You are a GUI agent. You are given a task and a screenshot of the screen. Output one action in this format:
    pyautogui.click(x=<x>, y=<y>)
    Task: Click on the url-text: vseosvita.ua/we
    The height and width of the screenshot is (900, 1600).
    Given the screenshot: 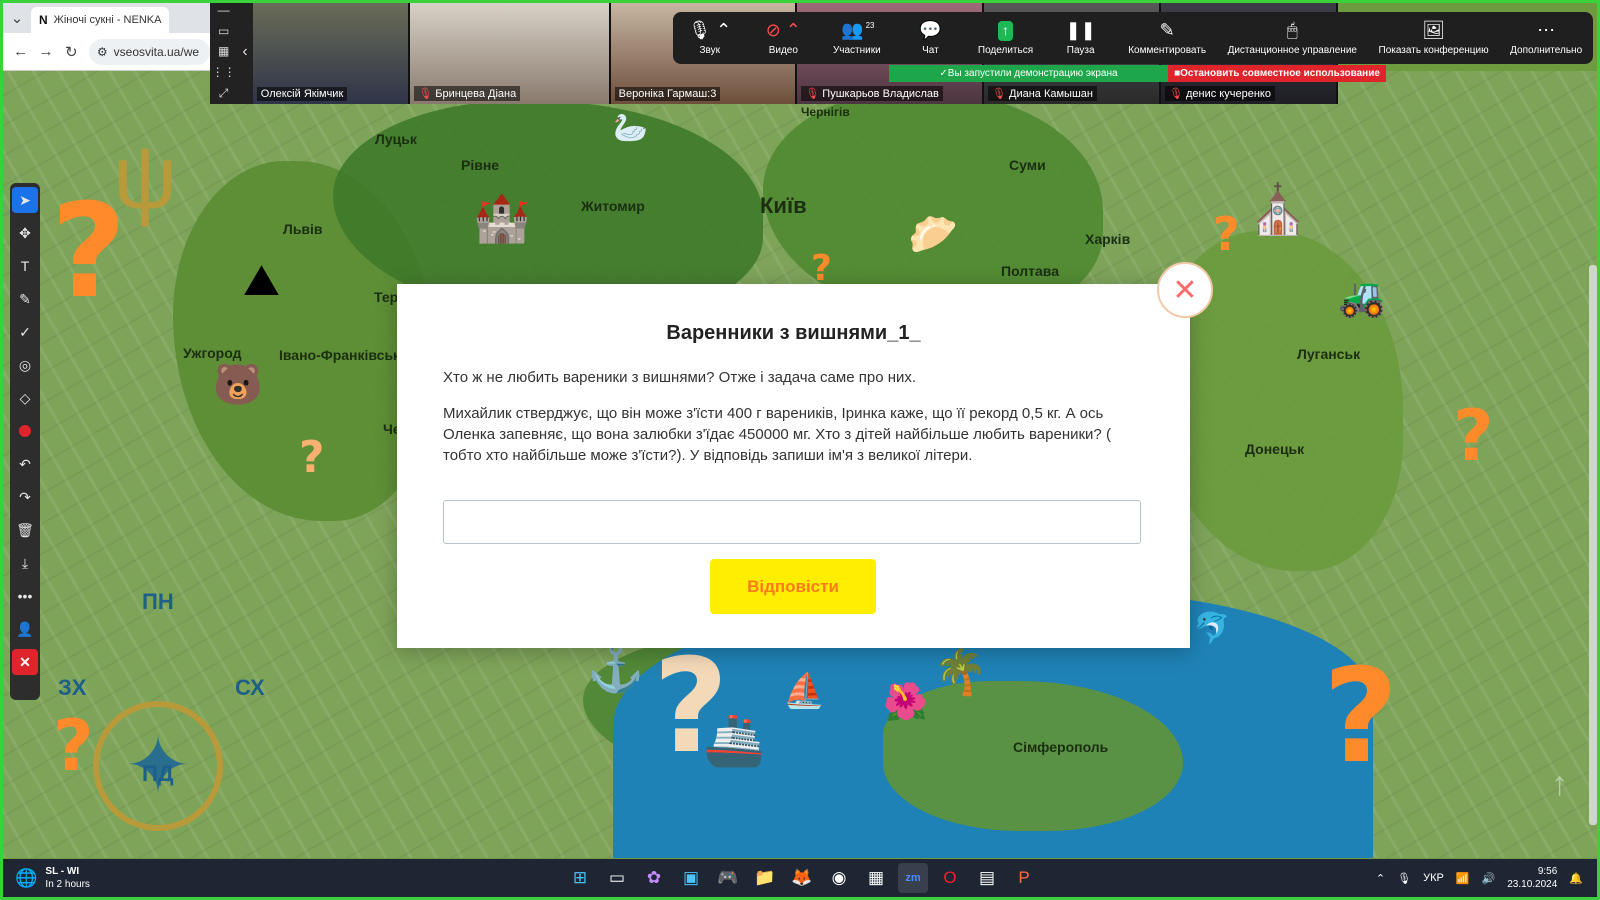 What is the action you would take?
    pyautogui.click(x=156, y=51)
    